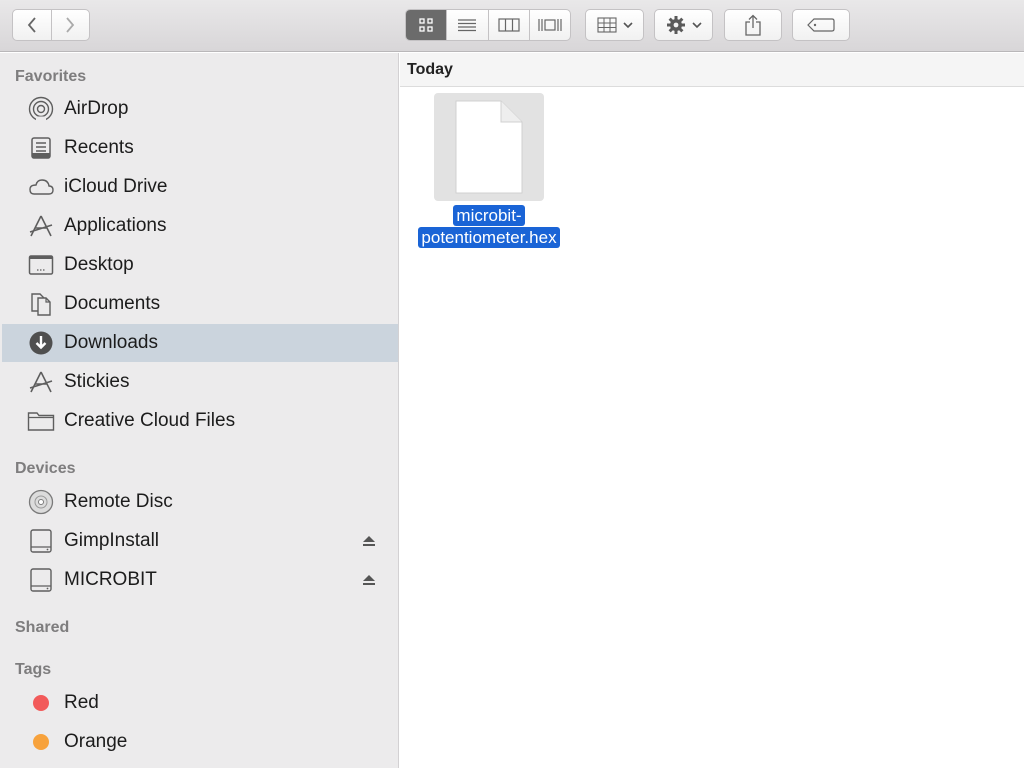  Describe the element at coordinates (200, 343) in the screenshot. I see `sidebar-item-downloads: Downloads` at that location.